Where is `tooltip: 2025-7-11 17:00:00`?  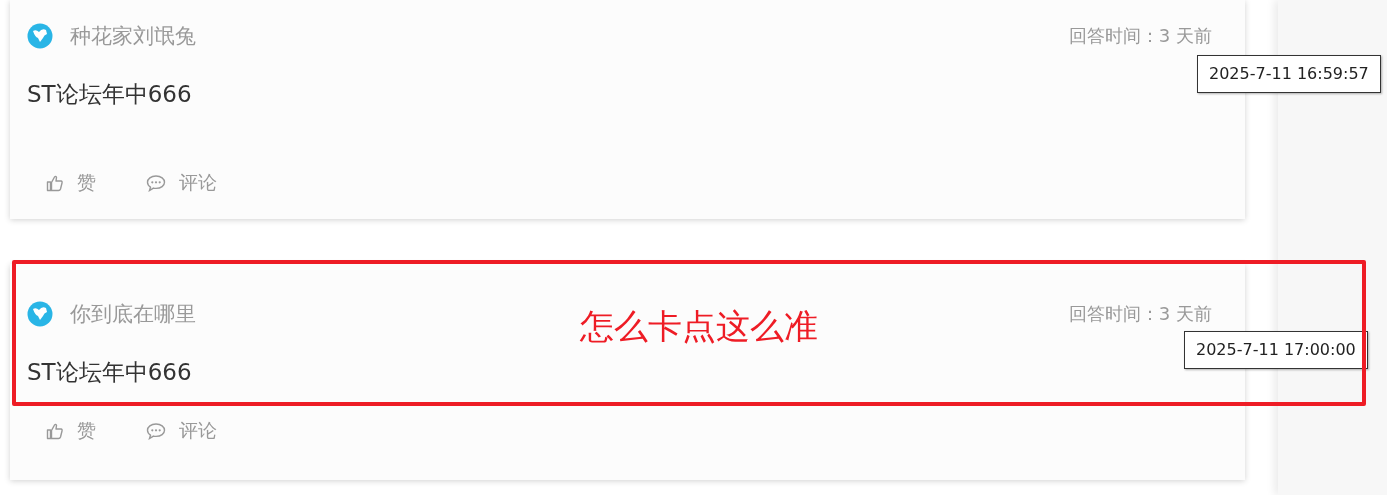
tooltip: 2025-7-11 17:00:00 is located at coordinates (1276, 350).